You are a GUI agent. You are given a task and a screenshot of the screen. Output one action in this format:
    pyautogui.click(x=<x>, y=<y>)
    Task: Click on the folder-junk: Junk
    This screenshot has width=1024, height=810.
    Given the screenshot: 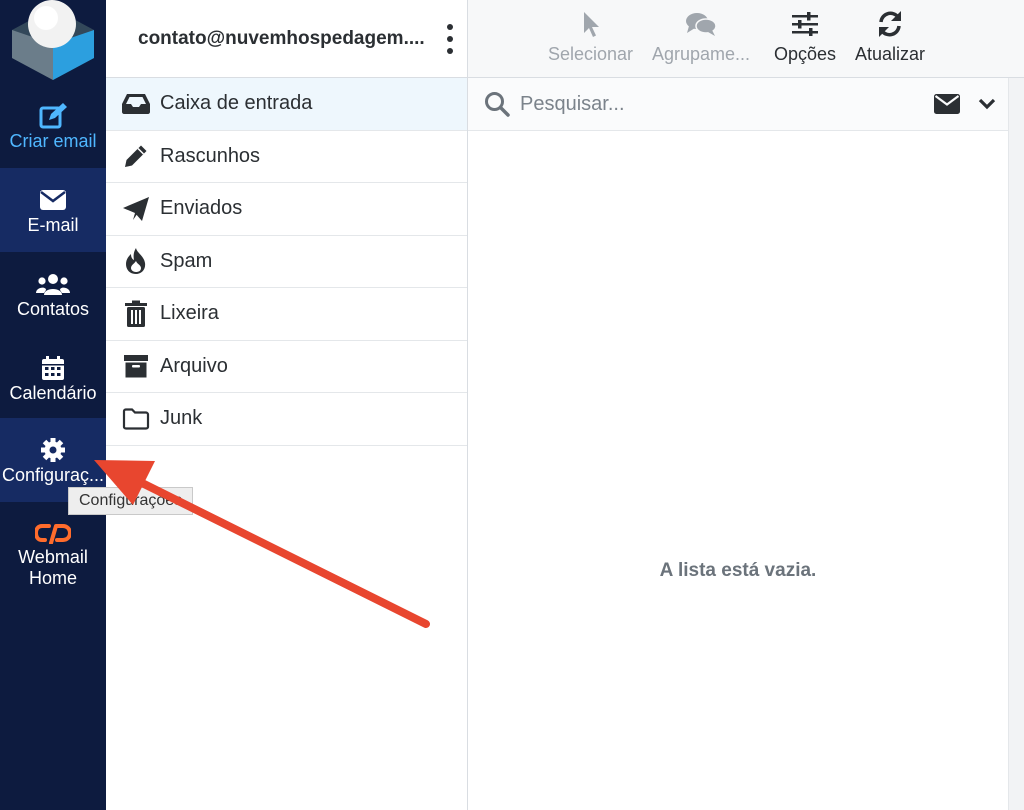 What is the action you would take?
    pyautogui.click(x=286, y=419)
    